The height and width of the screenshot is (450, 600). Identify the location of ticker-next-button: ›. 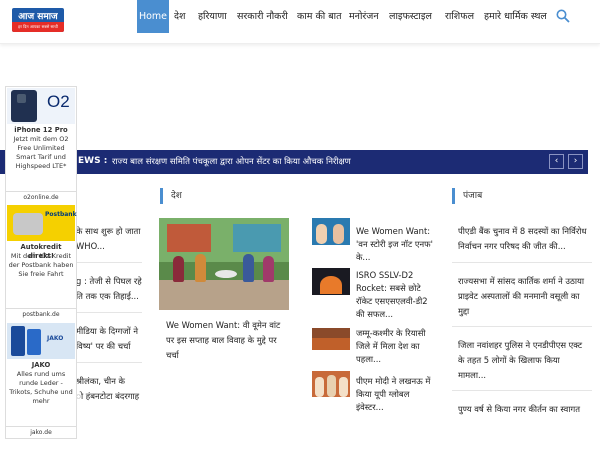
(575, 161).